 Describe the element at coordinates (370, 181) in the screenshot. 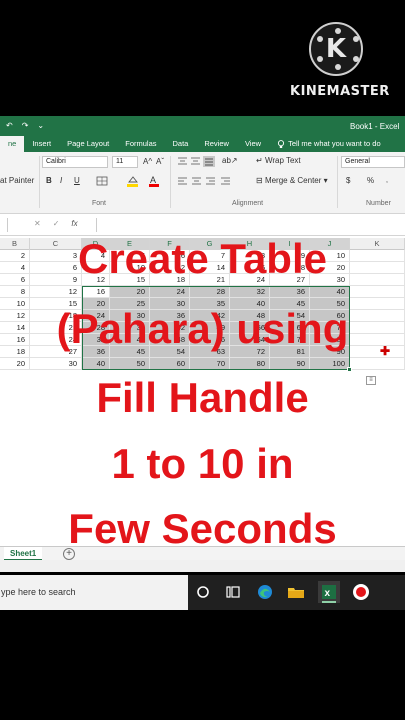

I see `percent-button: %` at that location.